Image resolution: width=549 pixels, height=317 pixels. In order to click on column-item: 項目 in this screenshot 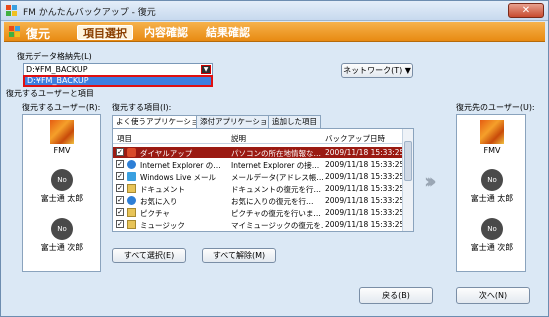, I will do `click(124, 138)`.